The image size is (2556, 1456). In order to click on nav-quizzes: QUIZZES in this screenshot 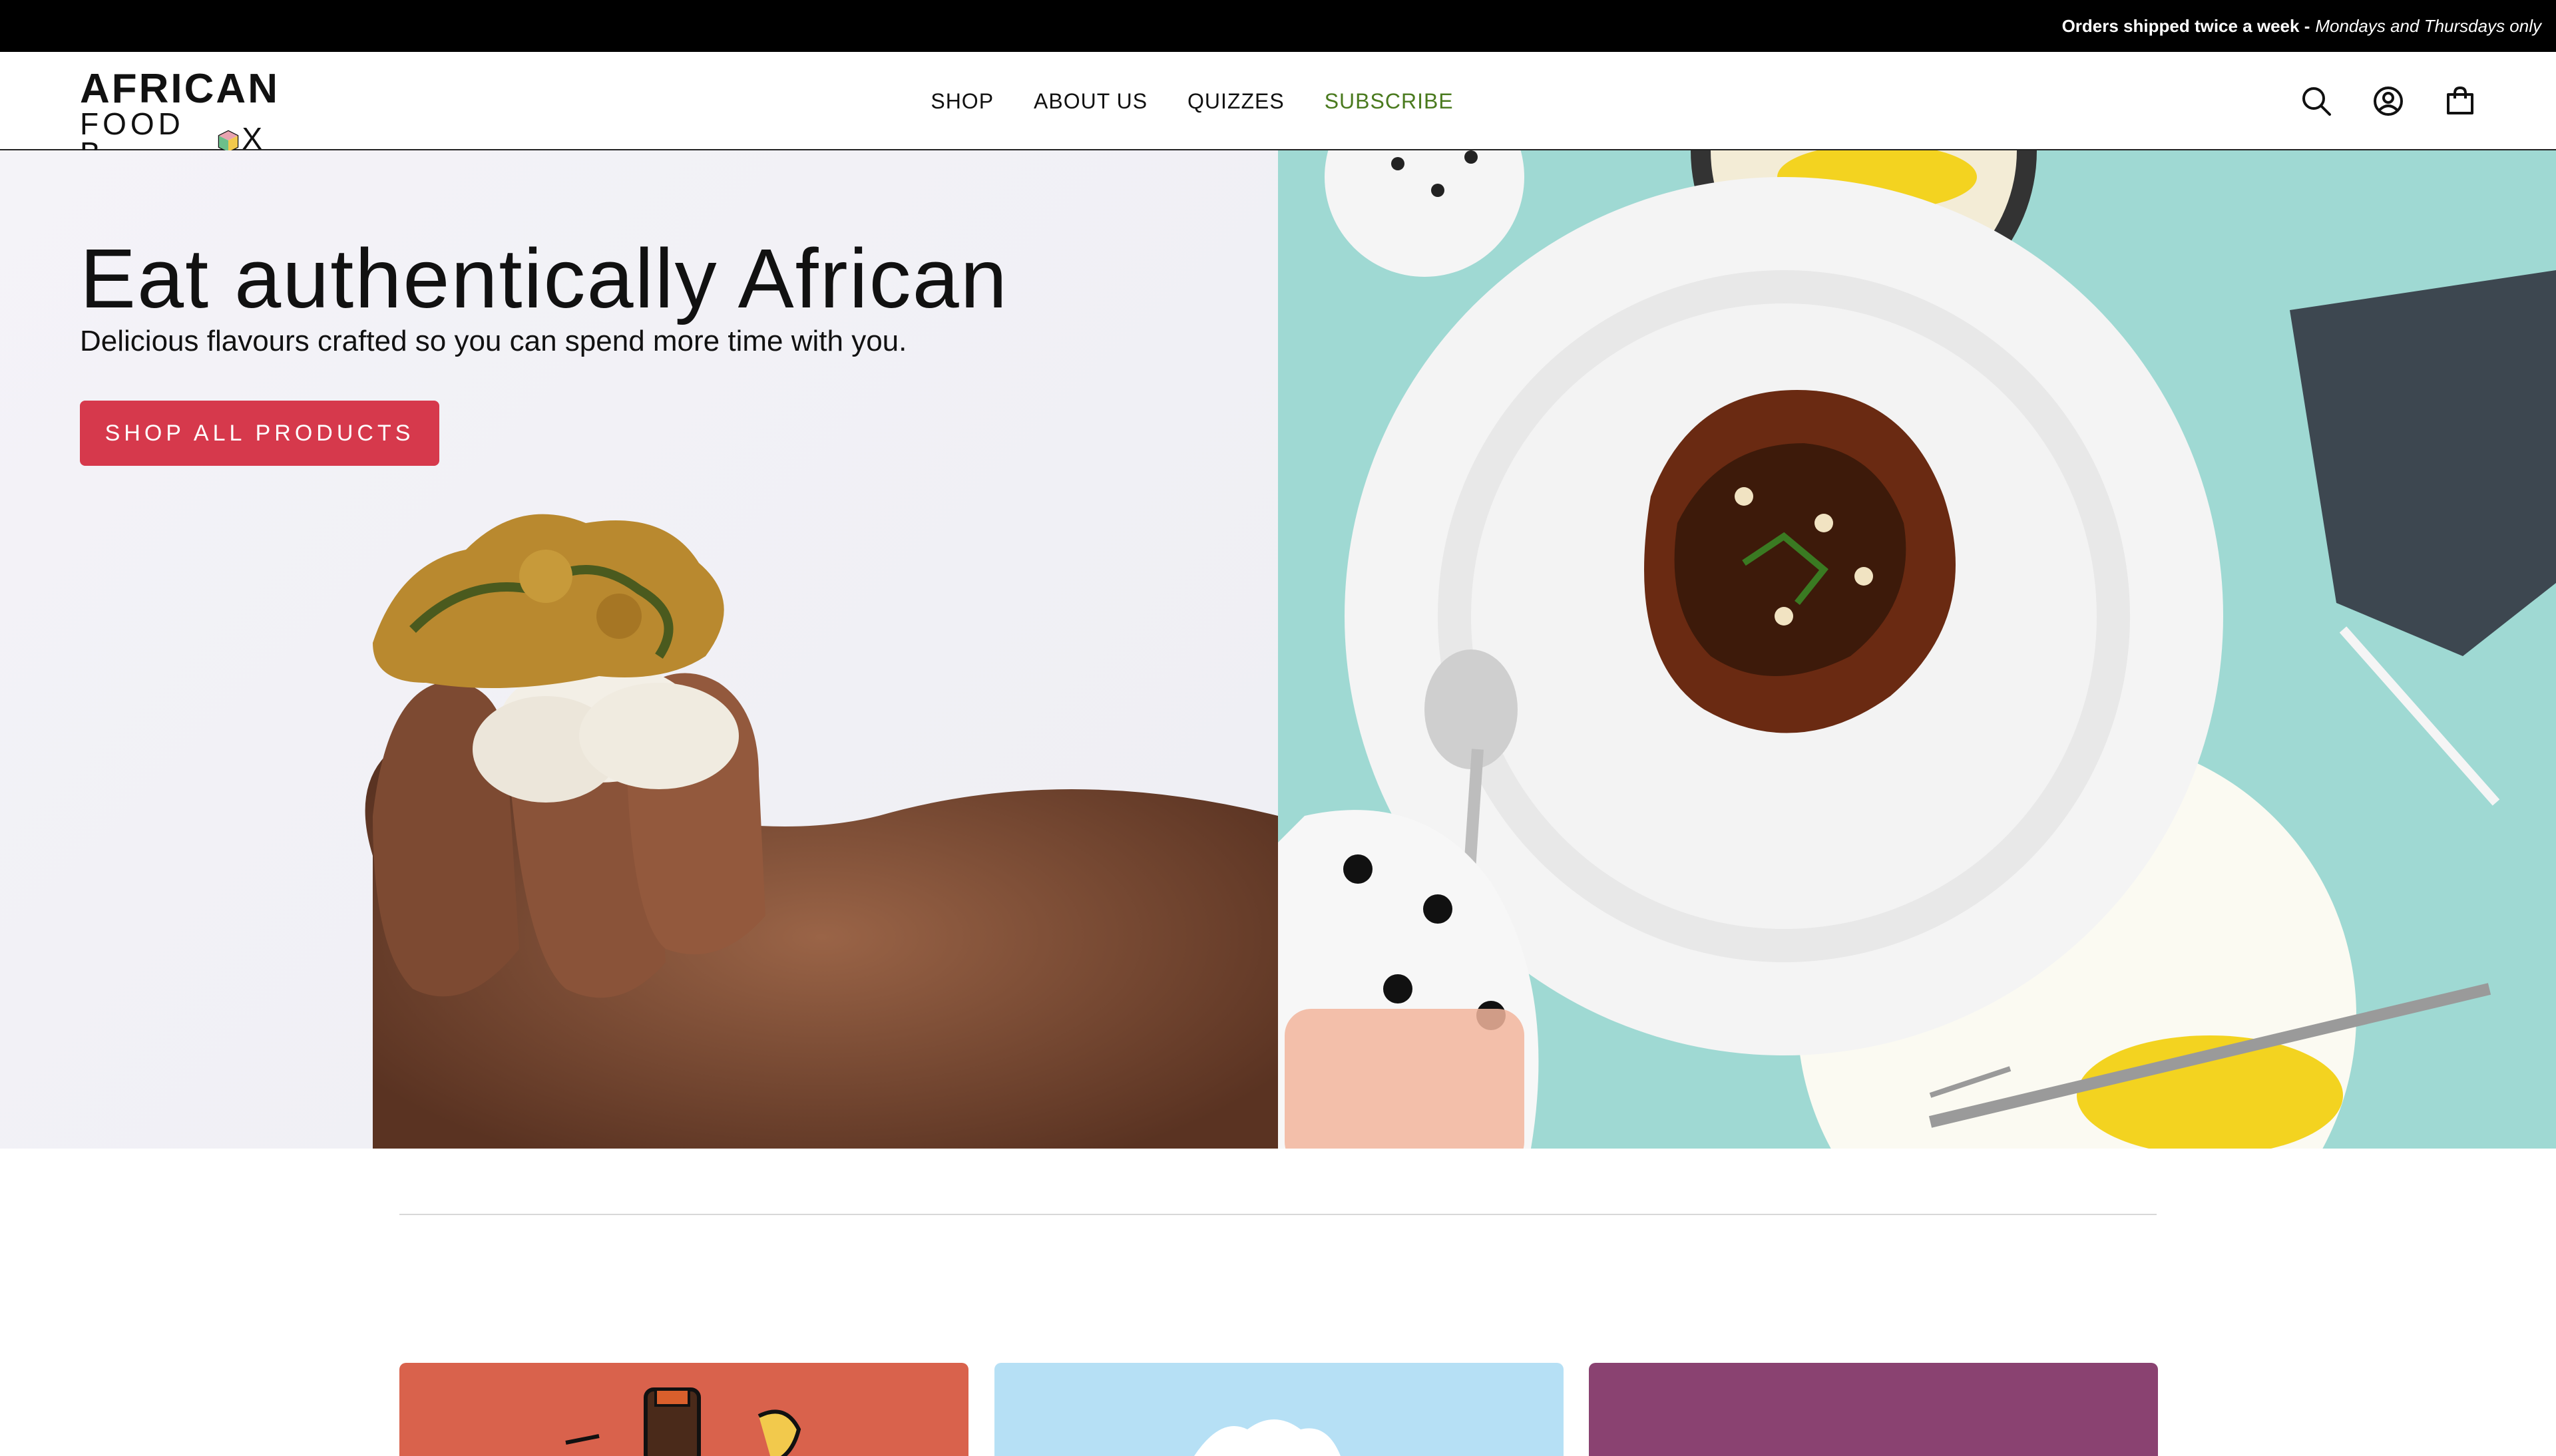, I will do `click(1236, 102)`.